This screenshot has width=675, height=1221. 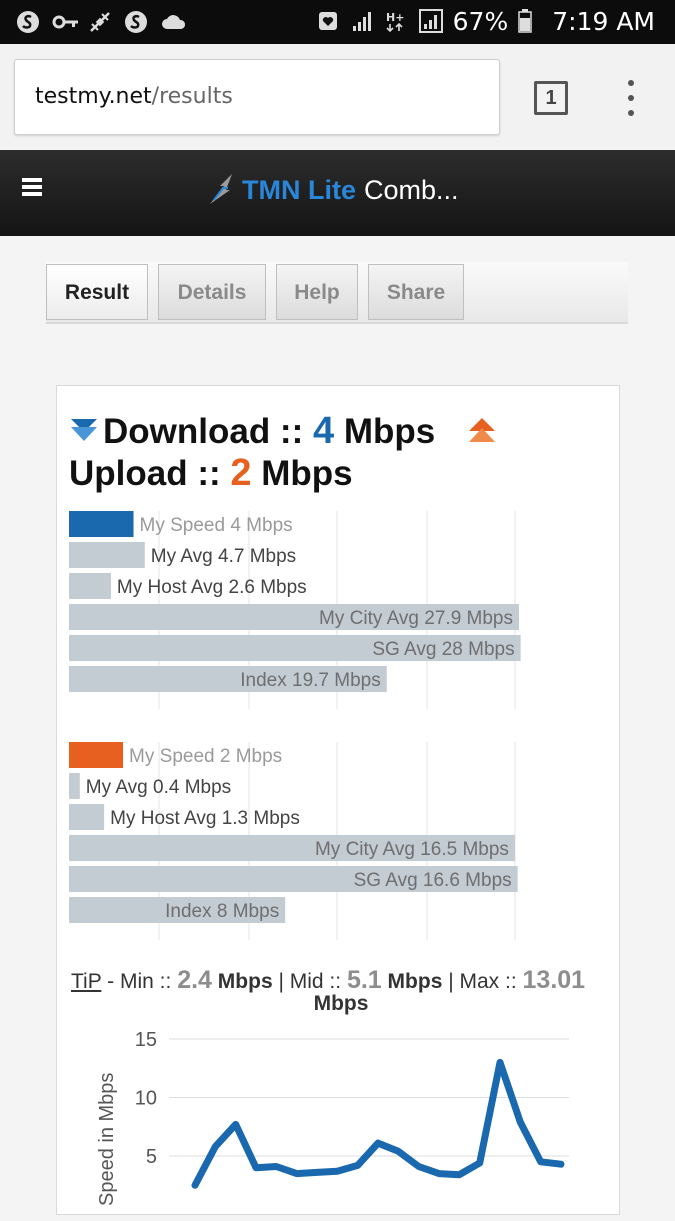 What do you see at coordinates (482, 981) in the screenshot?
I see `tip-max-label: | Max ::` at bounding box center [482, 981].